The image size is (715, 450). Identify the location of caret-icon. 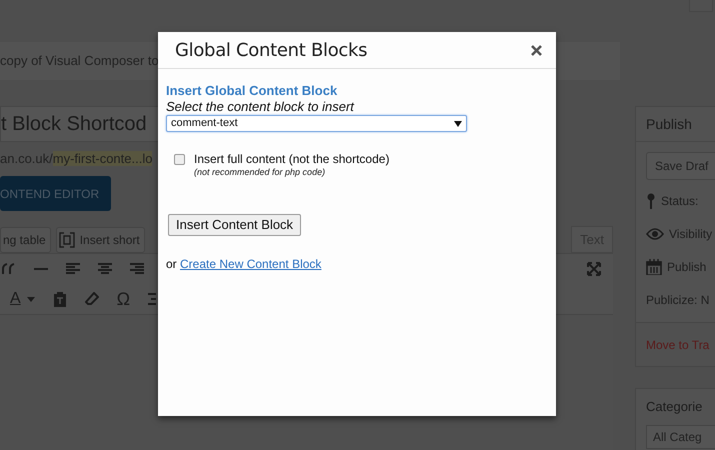
(30, 299).